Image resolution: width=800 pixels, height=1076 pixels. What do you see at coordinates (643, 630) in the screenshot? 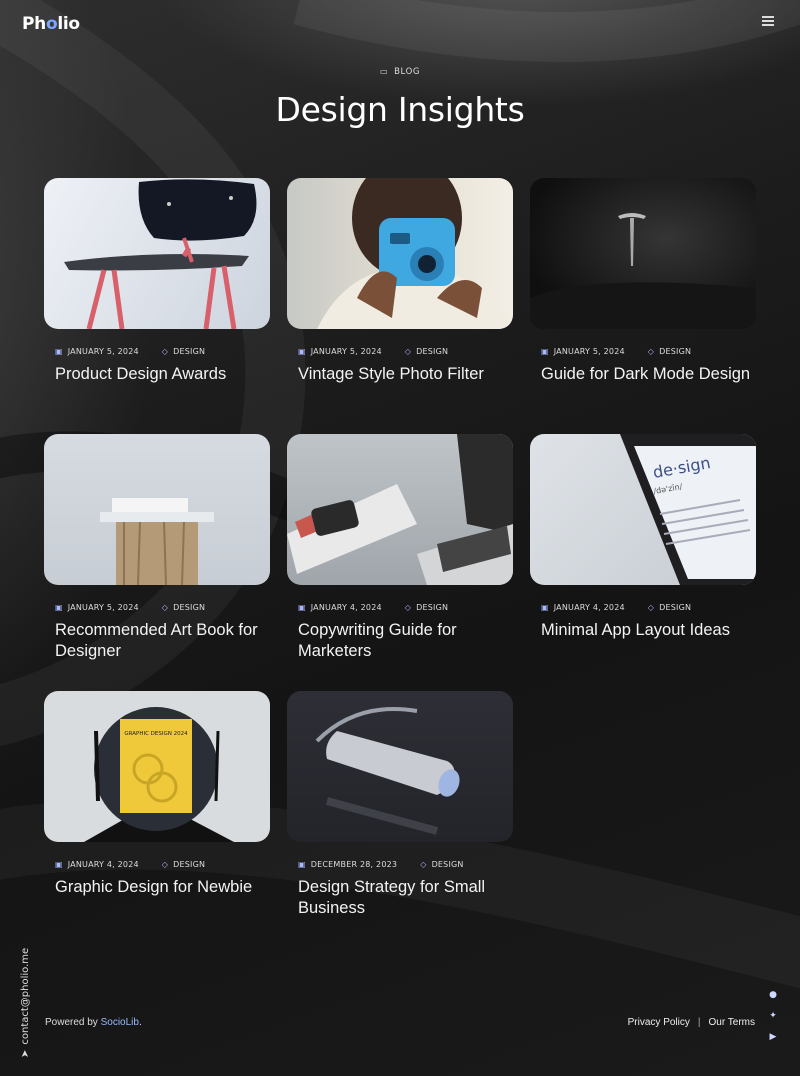
I see `post-title: Minimal App Layout Ideas` at bounding box center [643, 630].